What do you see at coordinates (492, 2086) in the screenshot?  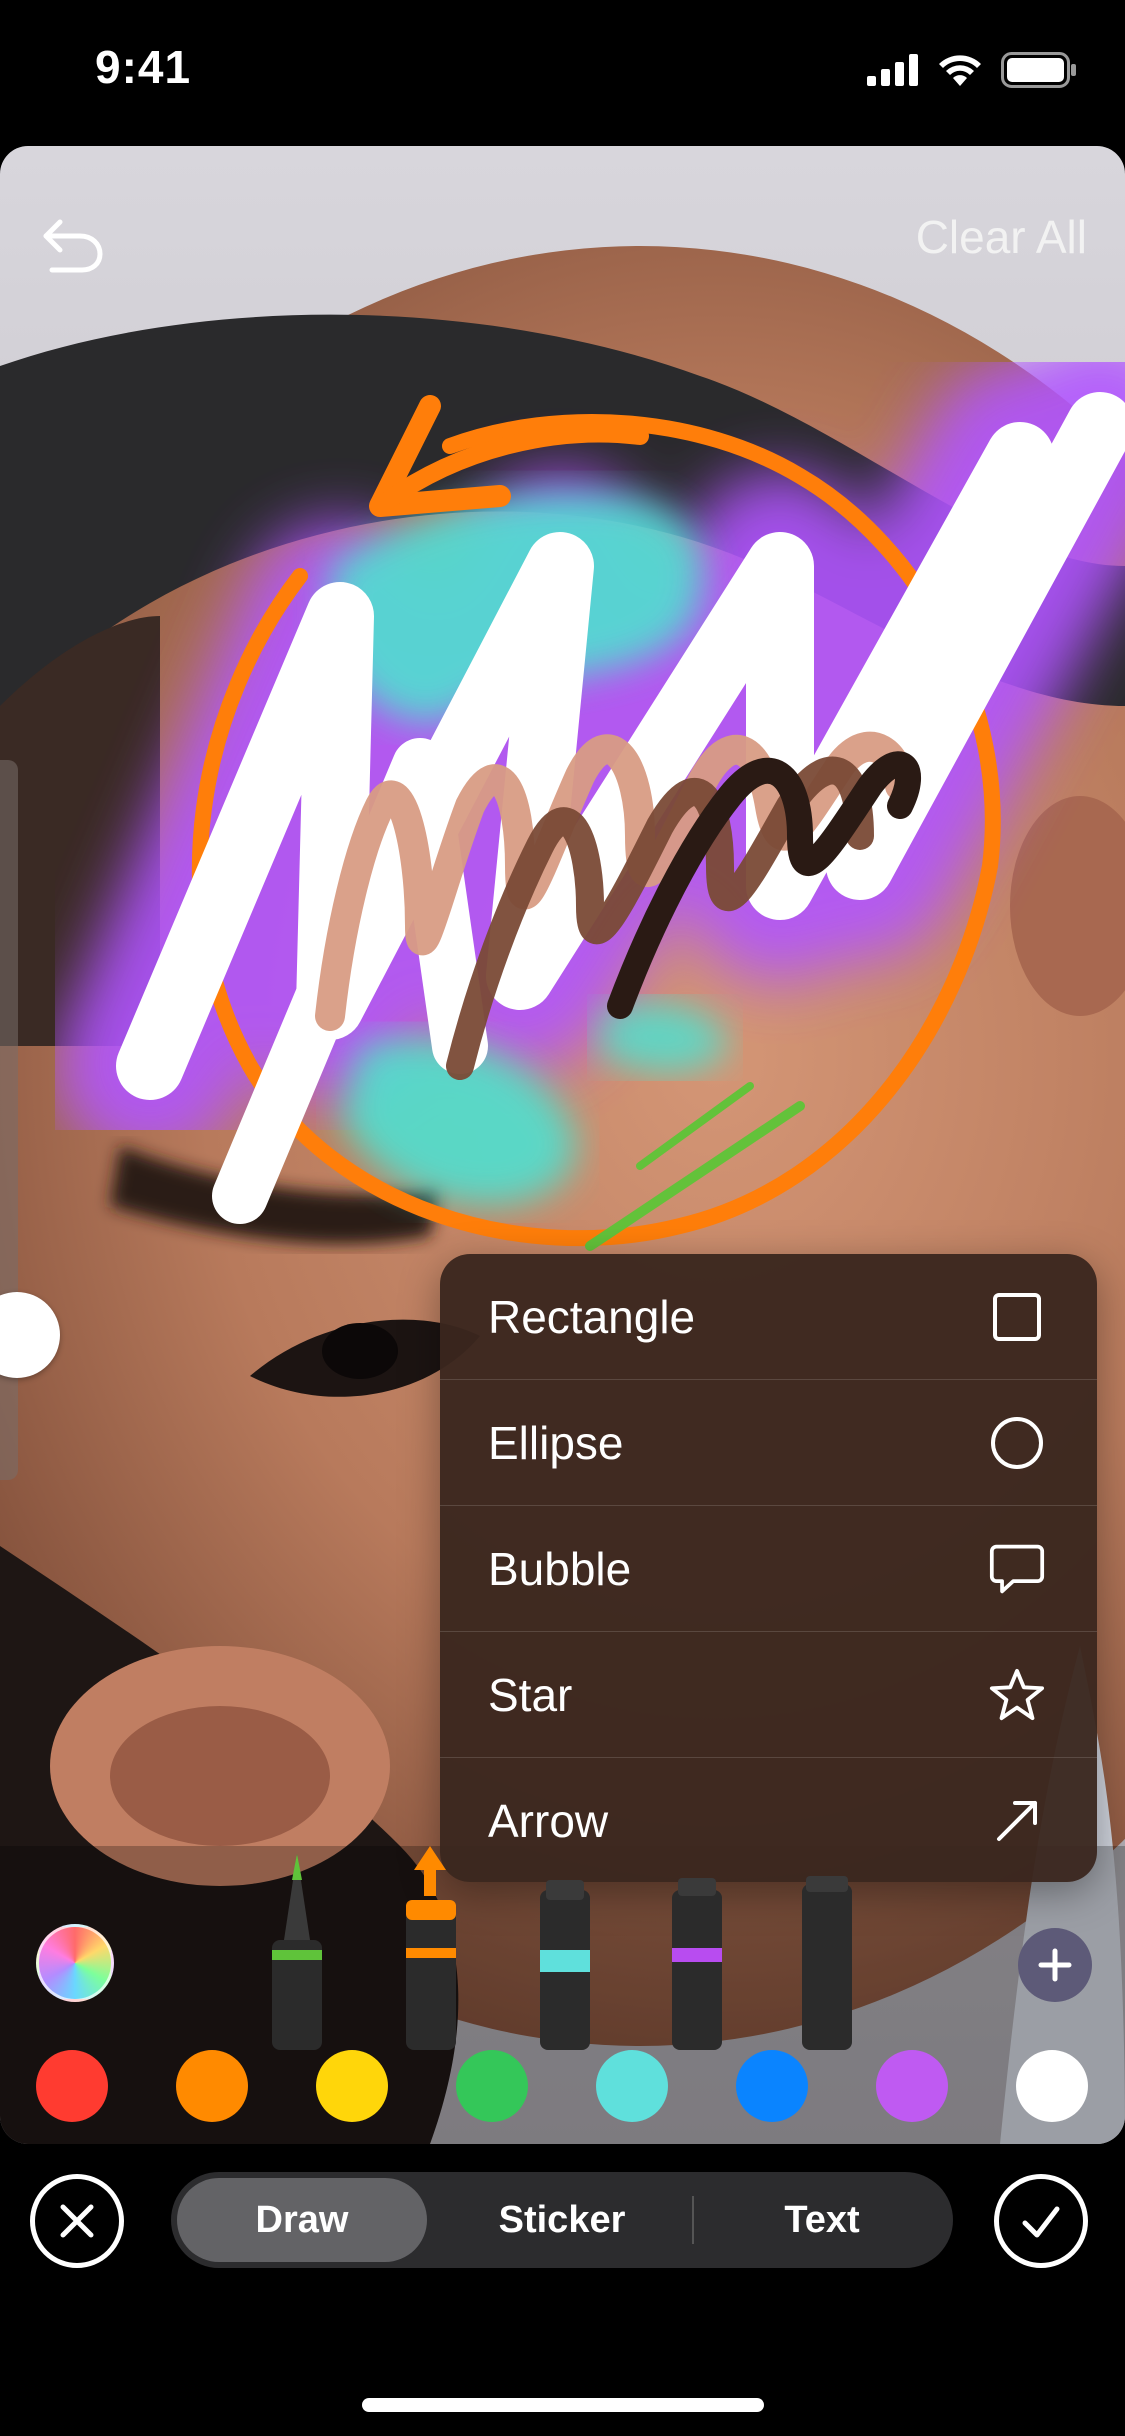 I see `color-swatch-green` at bounding box center [492, 2086].